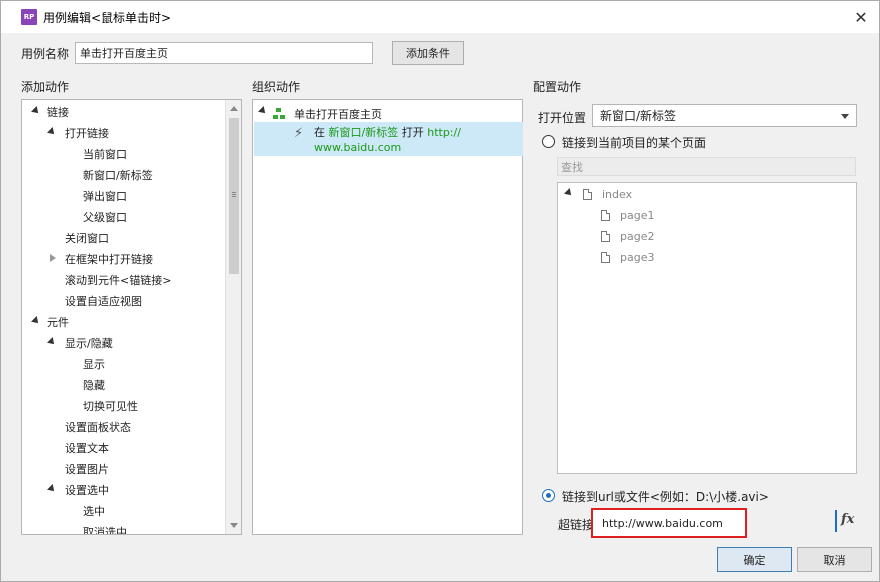 Image resolution: width=880 pixels, height=582 pixels. What do you see at coordinates (234, 108) in the screenshot?
I see `scroll-up-arrow-icon` at bounding box center [234, 108].